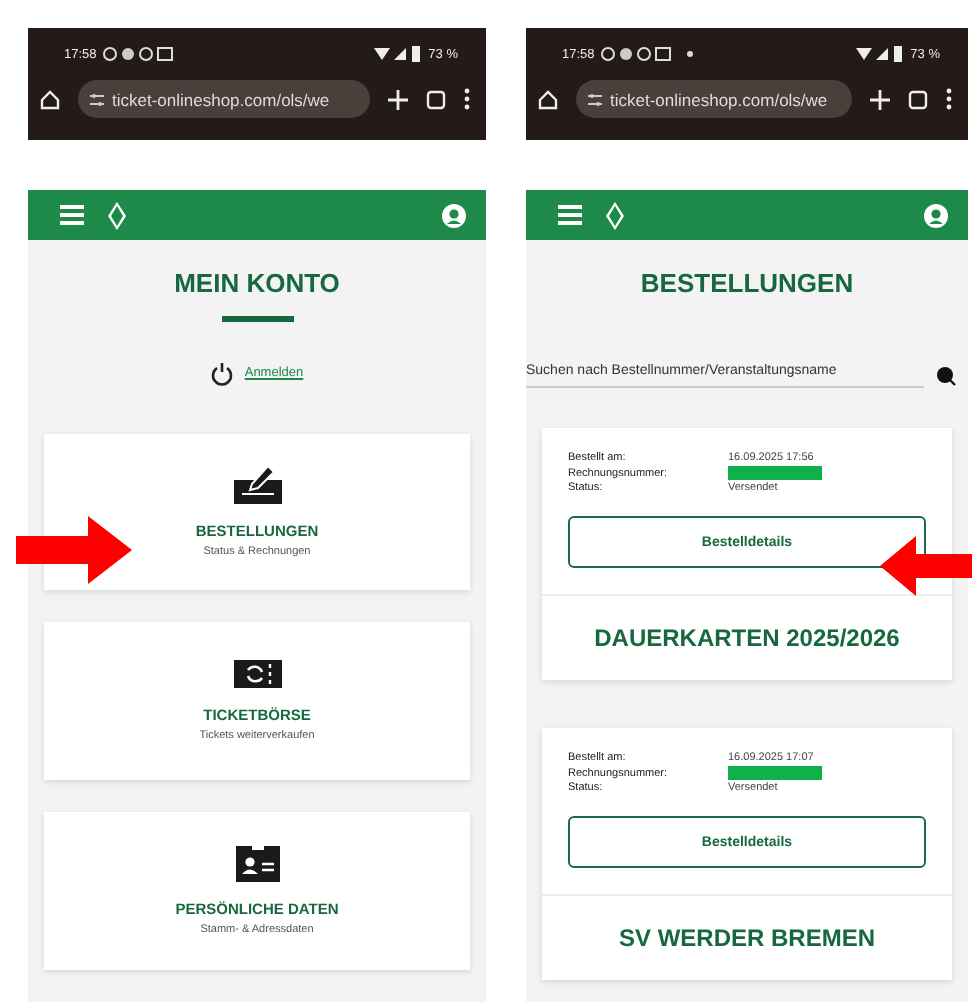 The image size is (972, 1002). Describe the element at coordinates (946, 376) in the screenshot. I see `search-icon` at that location.